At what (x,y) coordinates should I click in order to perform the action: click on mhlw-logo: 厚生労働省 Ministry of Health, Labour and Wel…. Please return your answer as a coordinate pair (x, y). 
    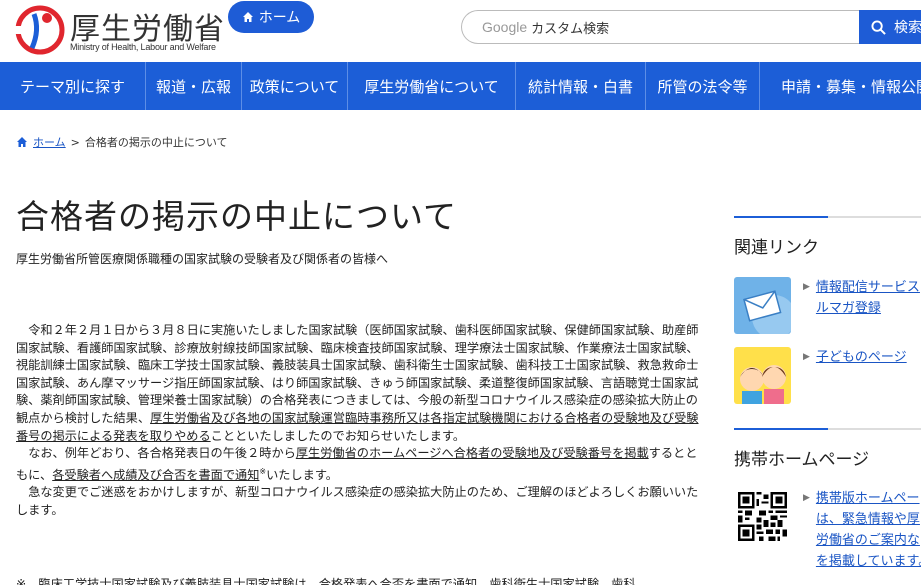
    Looking at the image, I should click on (119, 30).